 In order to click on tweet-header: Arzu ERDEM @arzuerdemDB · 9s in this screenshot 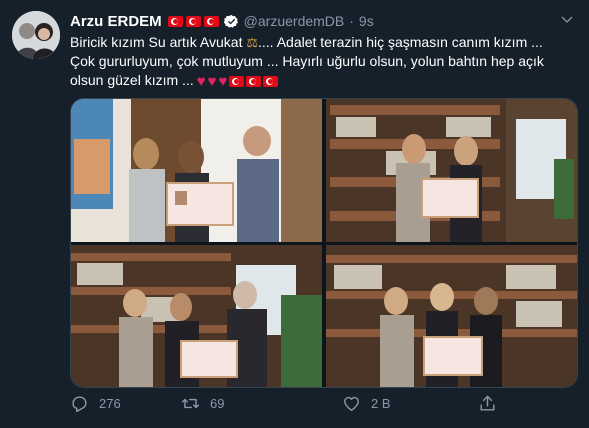, I will do `click(222, 21)`.